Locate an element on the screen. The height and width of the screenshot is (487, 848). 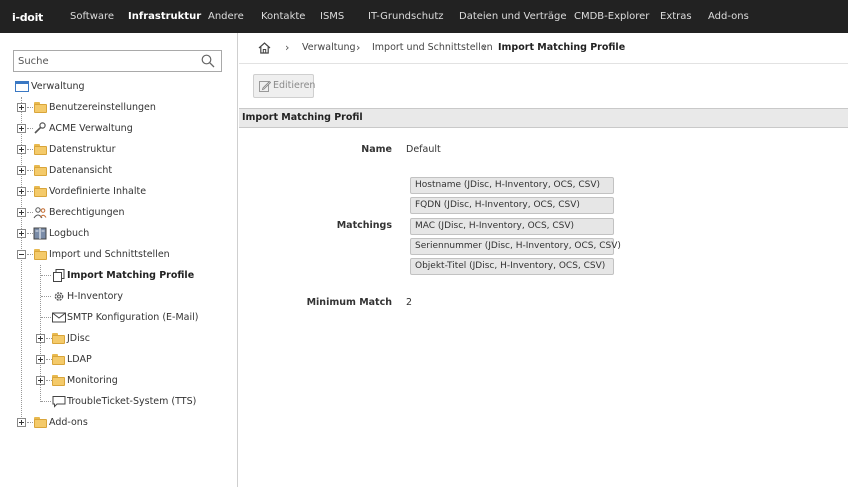
breadcrumb-import-und-schnittstellen: Import und Schnittstellen is located at coordinates (432, 48).